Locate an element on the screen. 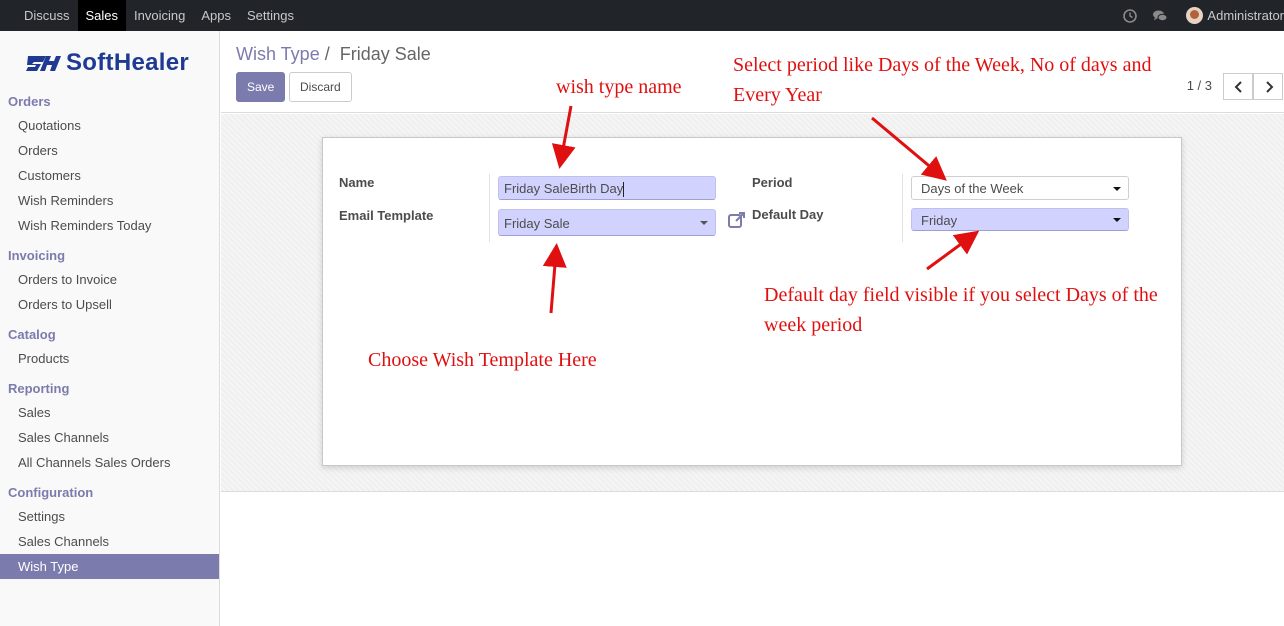 The height and width of the screenshot is (626, 1284). annotation-default-day-line2: week period is located at coordinates (813, 325).